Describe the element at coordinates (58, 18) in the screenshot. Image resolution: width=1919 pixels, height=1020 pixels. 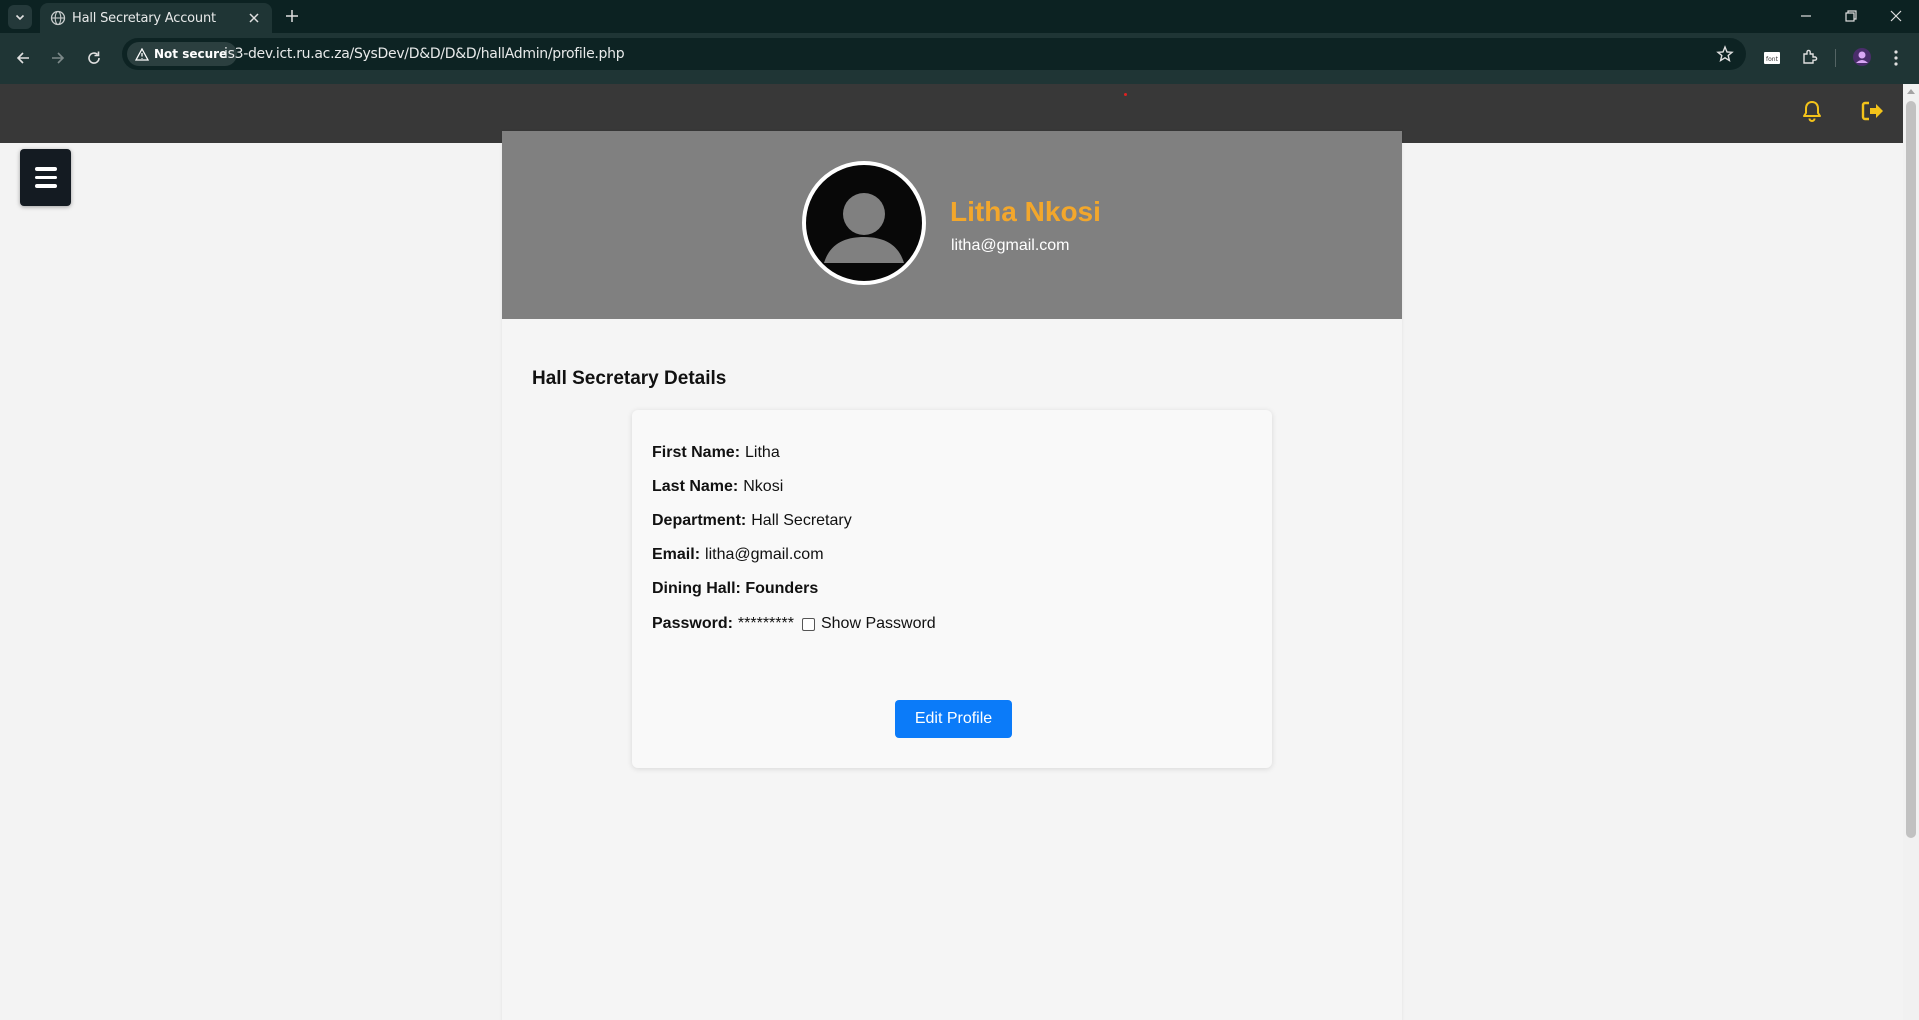
I see `globe-icon` at that location.